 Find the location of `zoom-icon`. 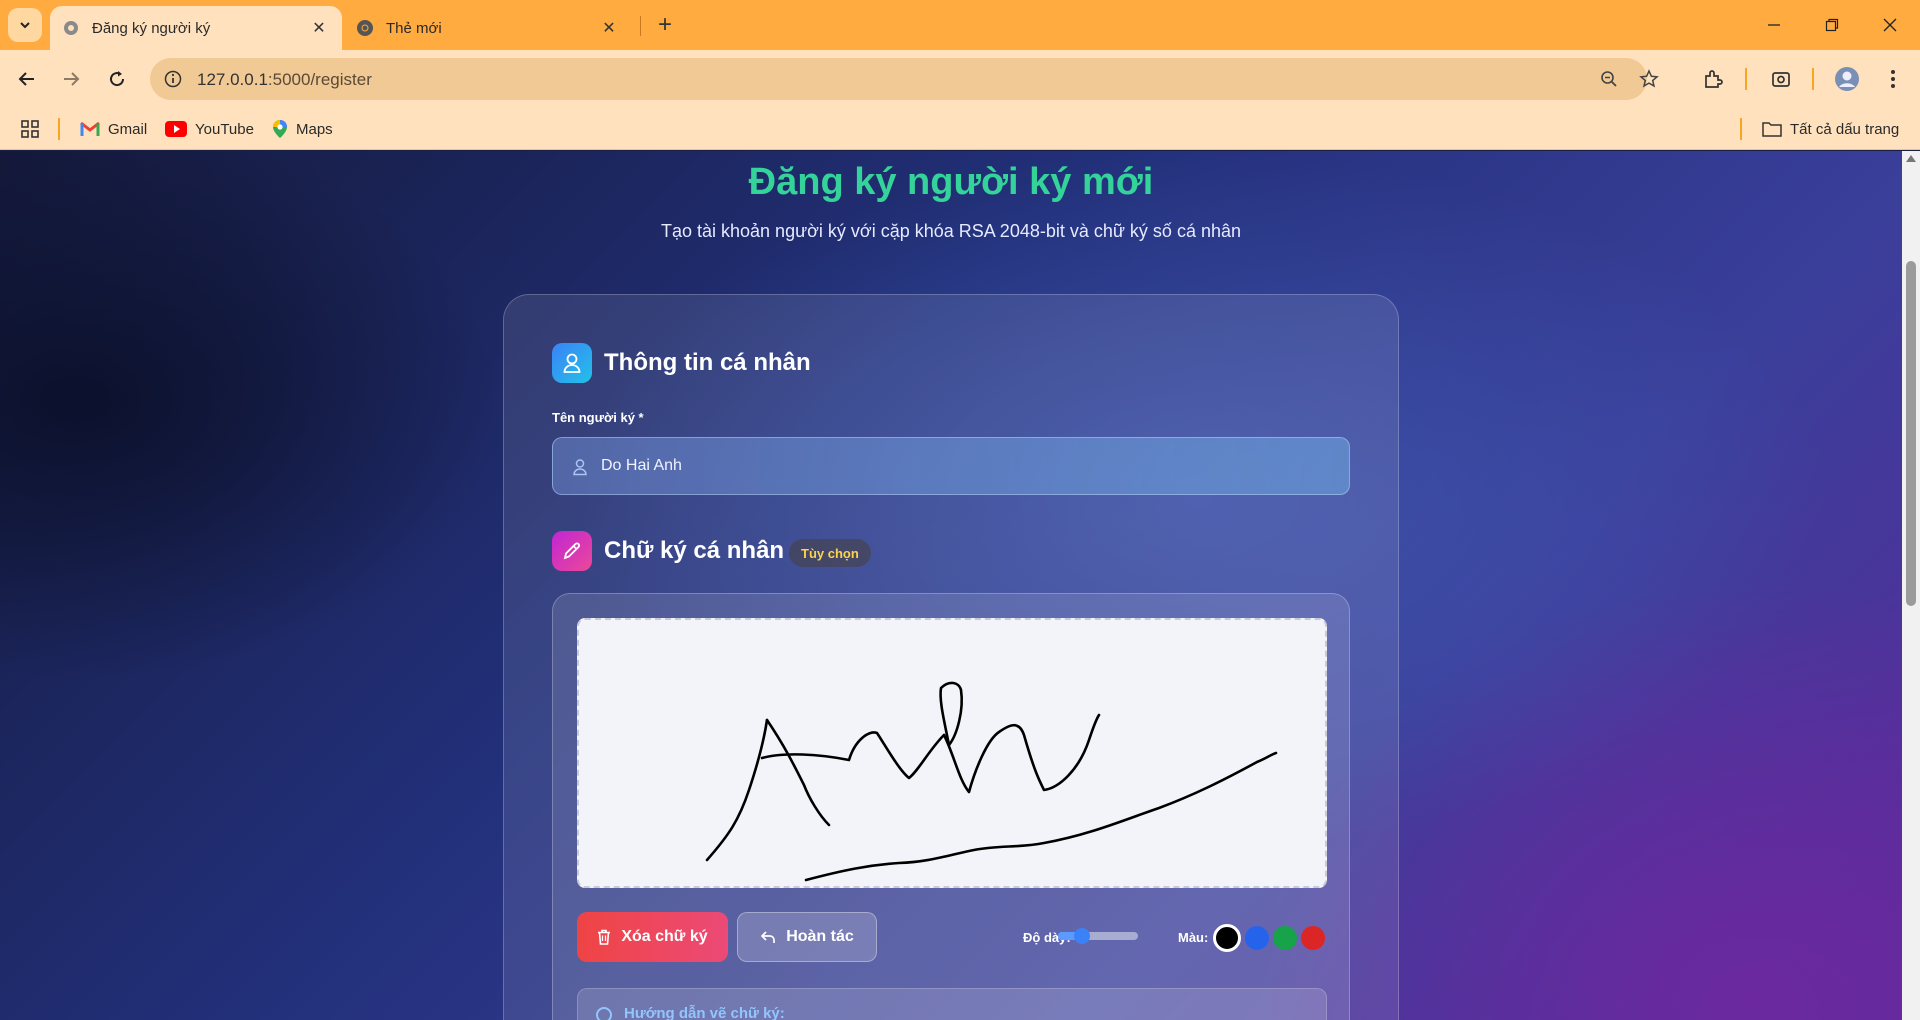

zoom-icon is located at coordinates (1609, 79).